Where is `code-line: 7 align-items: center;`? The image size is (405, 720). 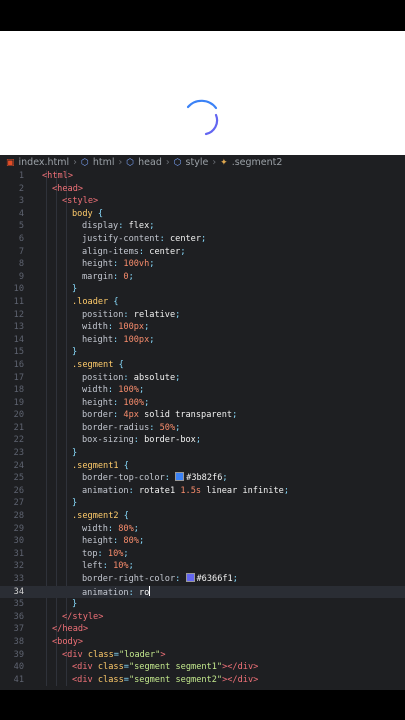 code-line: 7 align-items: center; is located at coordinates (202, 252).